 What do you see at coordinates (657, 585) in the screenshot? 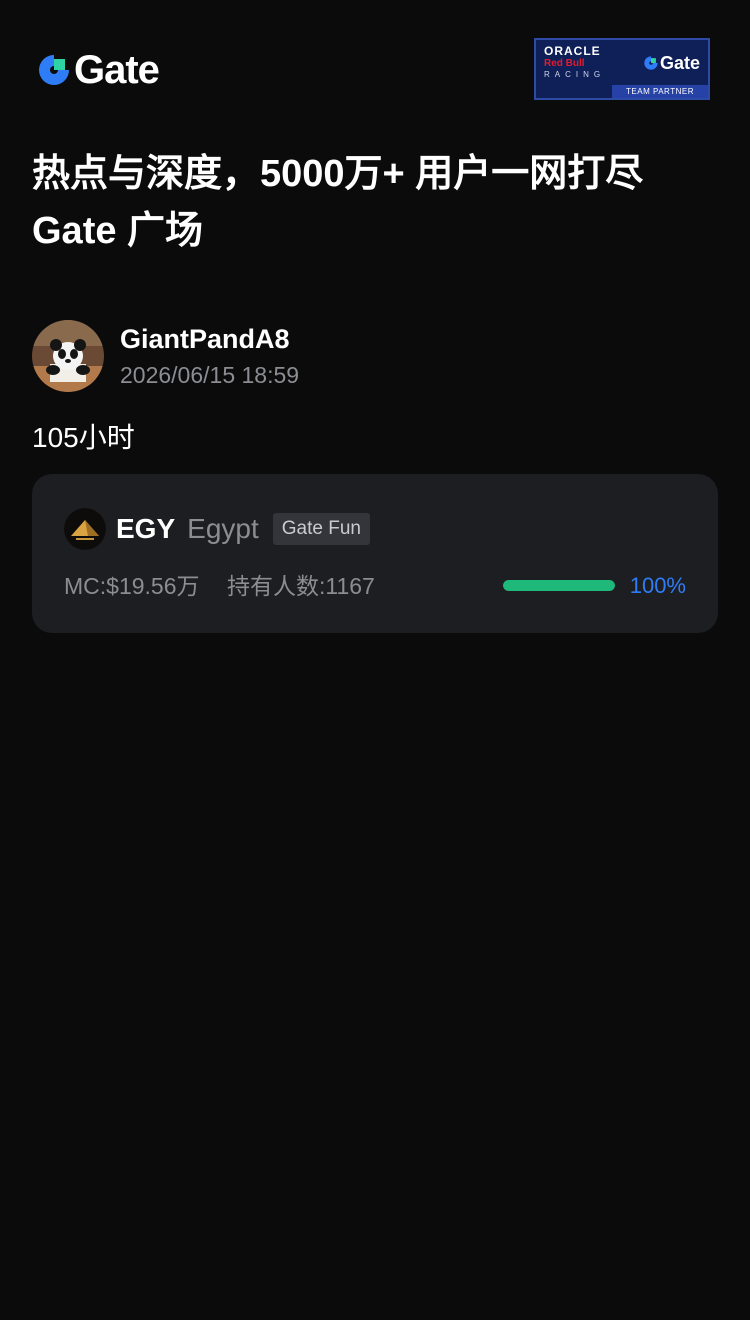
I see `progress-label: 100%` at bounding box center [657, 585].